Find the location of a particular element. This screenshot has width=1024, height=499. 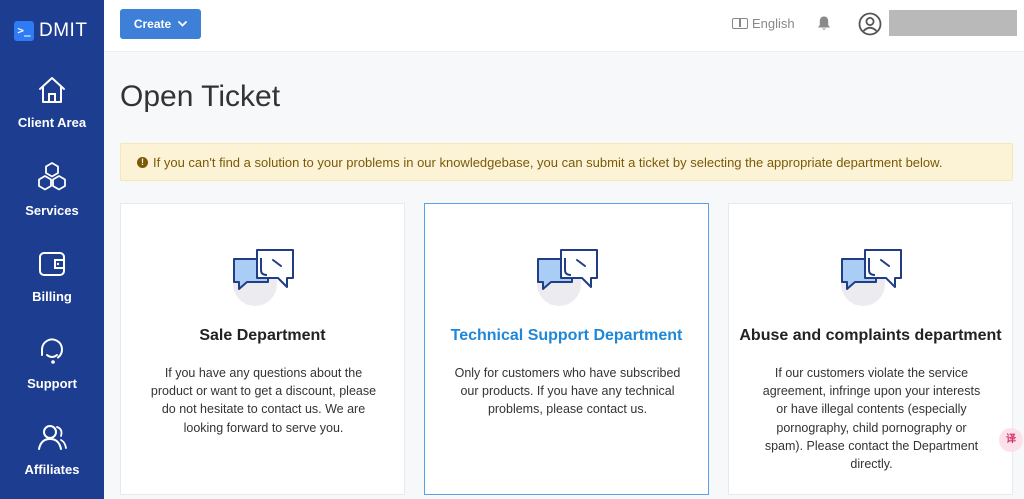

brand-logo: >_ DMIT is located at coordinates (50, 31).